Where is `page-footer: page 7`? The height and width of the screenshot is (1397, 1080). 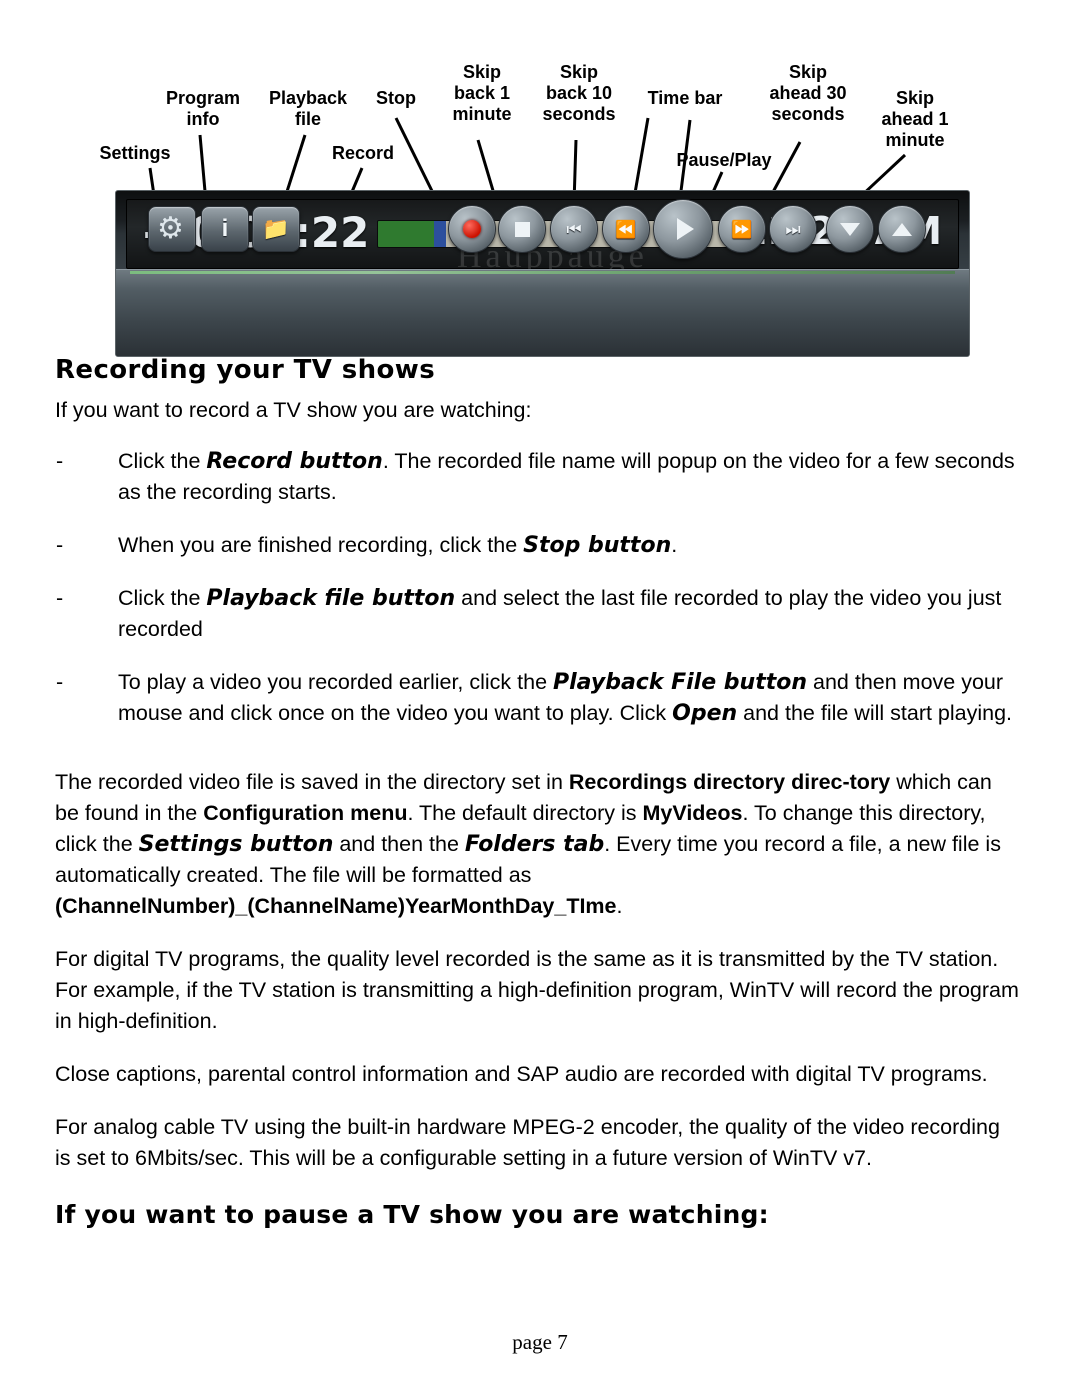 page-footer: page 7 is located at coordinates (540, 1342).